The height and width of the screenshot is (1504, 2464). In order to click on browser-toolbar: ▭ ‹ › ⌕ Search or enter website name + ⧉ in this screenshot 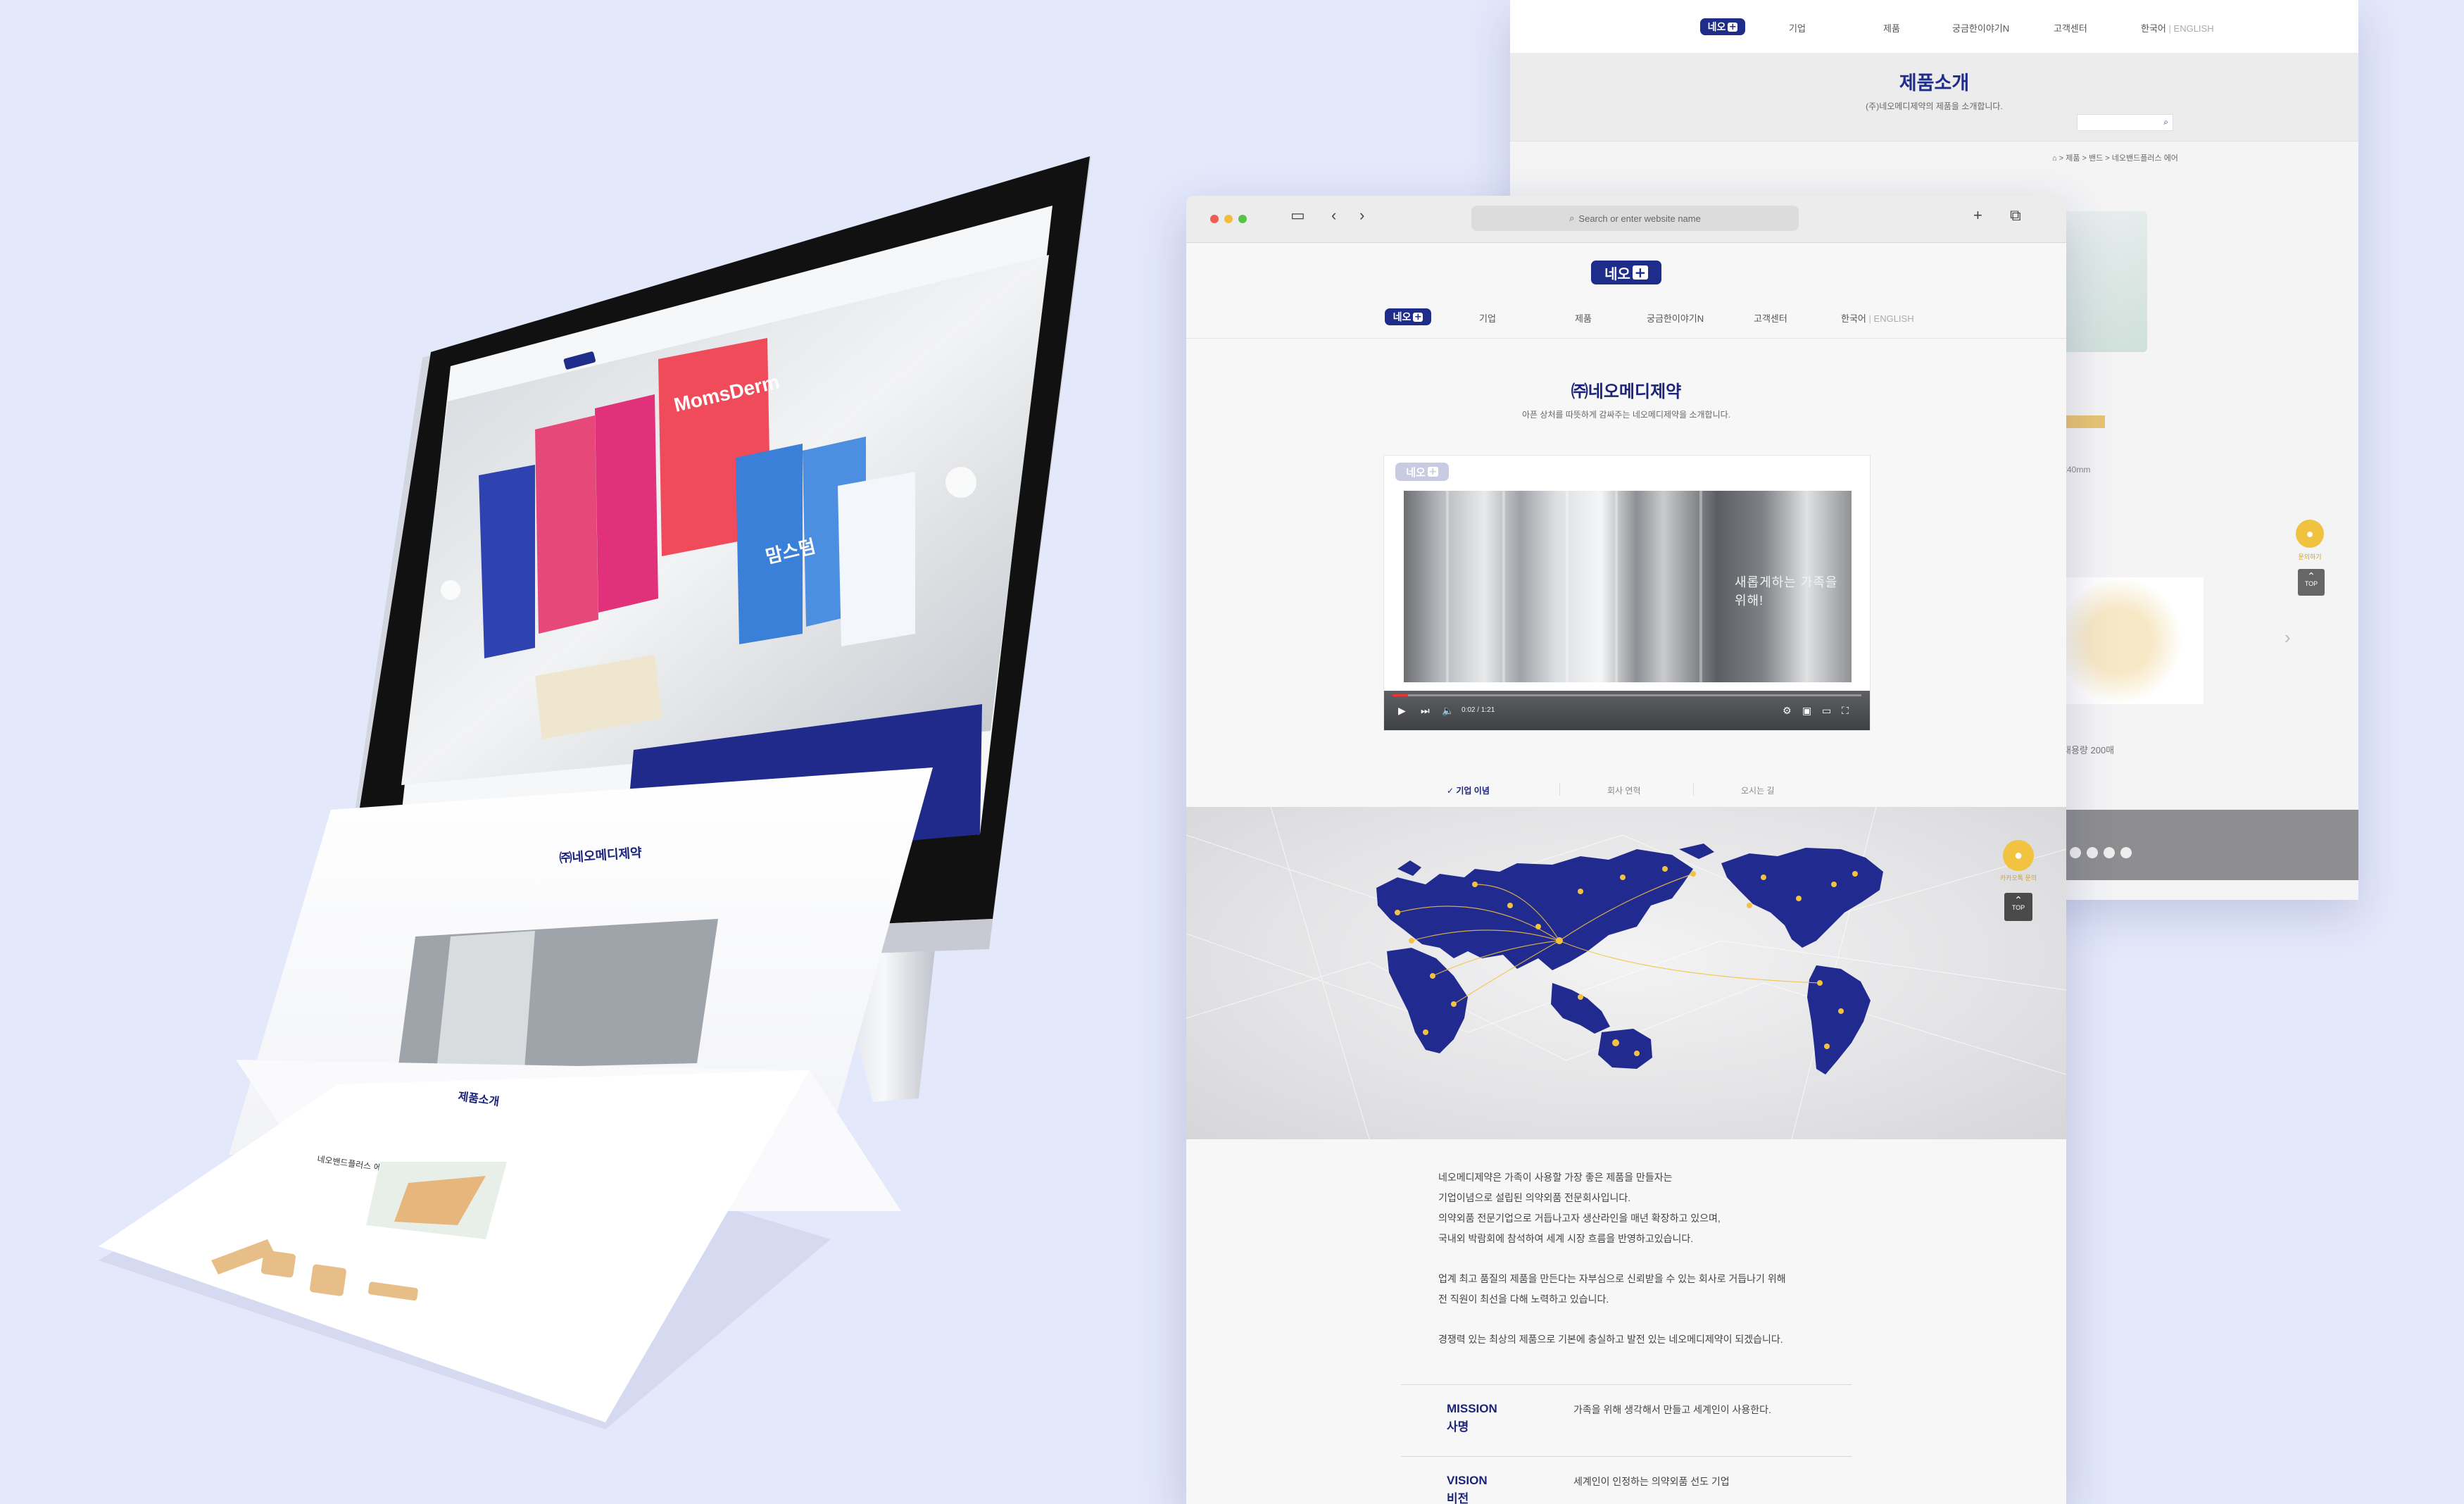, I will do `click(1626, 219)`.